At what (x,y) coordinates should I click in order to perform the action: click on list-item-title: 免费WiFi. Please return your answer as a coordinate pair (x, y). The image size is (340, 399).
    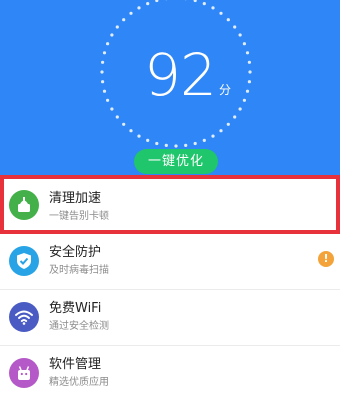
    Looking at the image, I should click on (75, 308).